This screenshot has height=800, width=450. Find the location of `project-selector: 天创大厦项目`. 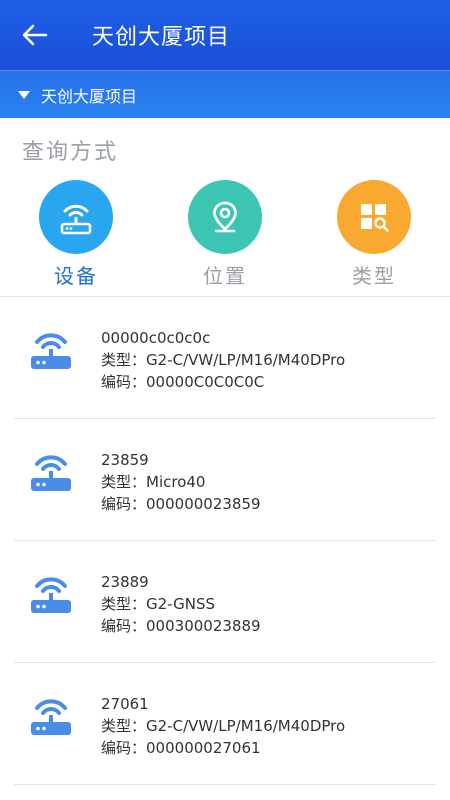

project-selector: 天创大厦项目 is located at coordinates (225, 94).